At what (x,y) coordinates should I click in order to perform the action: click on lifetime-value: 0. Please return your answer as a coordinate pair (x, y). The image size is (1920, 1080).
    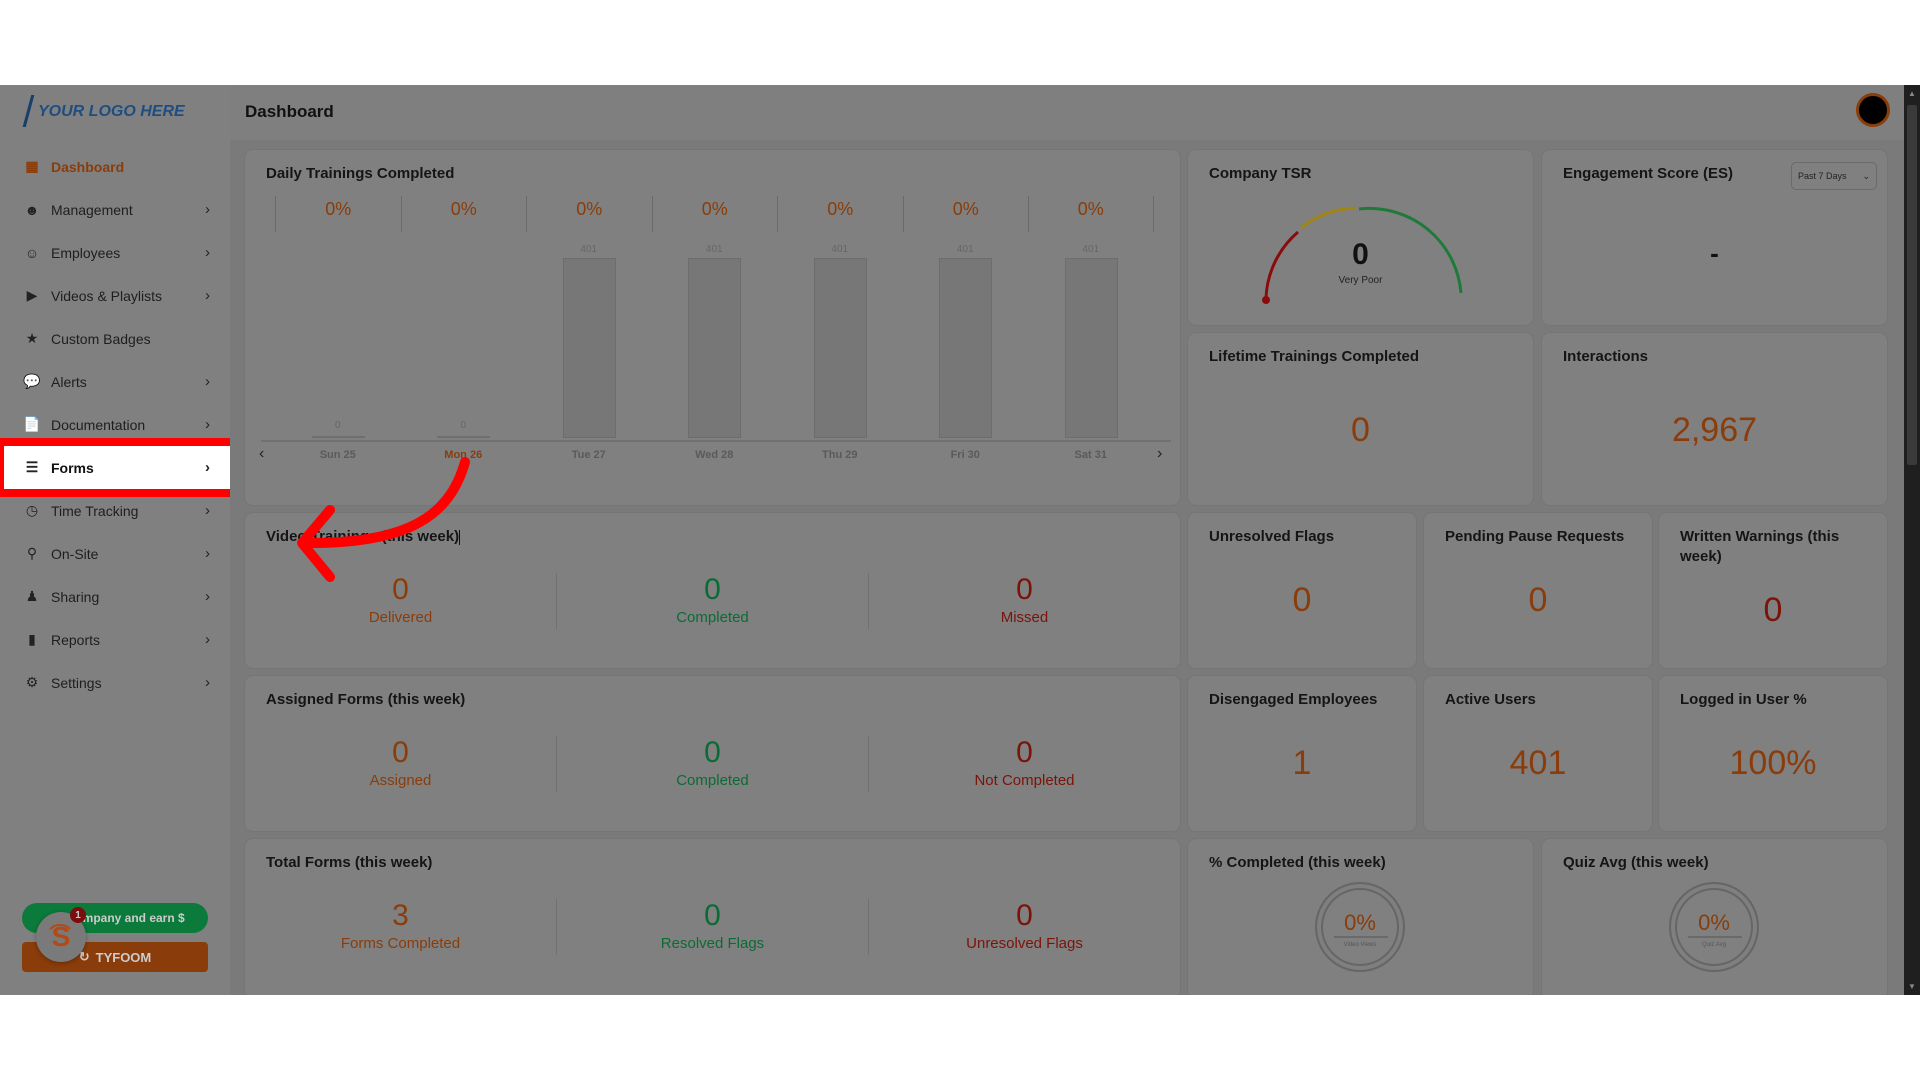
    Looking at the image, I should click on (1360, 430).